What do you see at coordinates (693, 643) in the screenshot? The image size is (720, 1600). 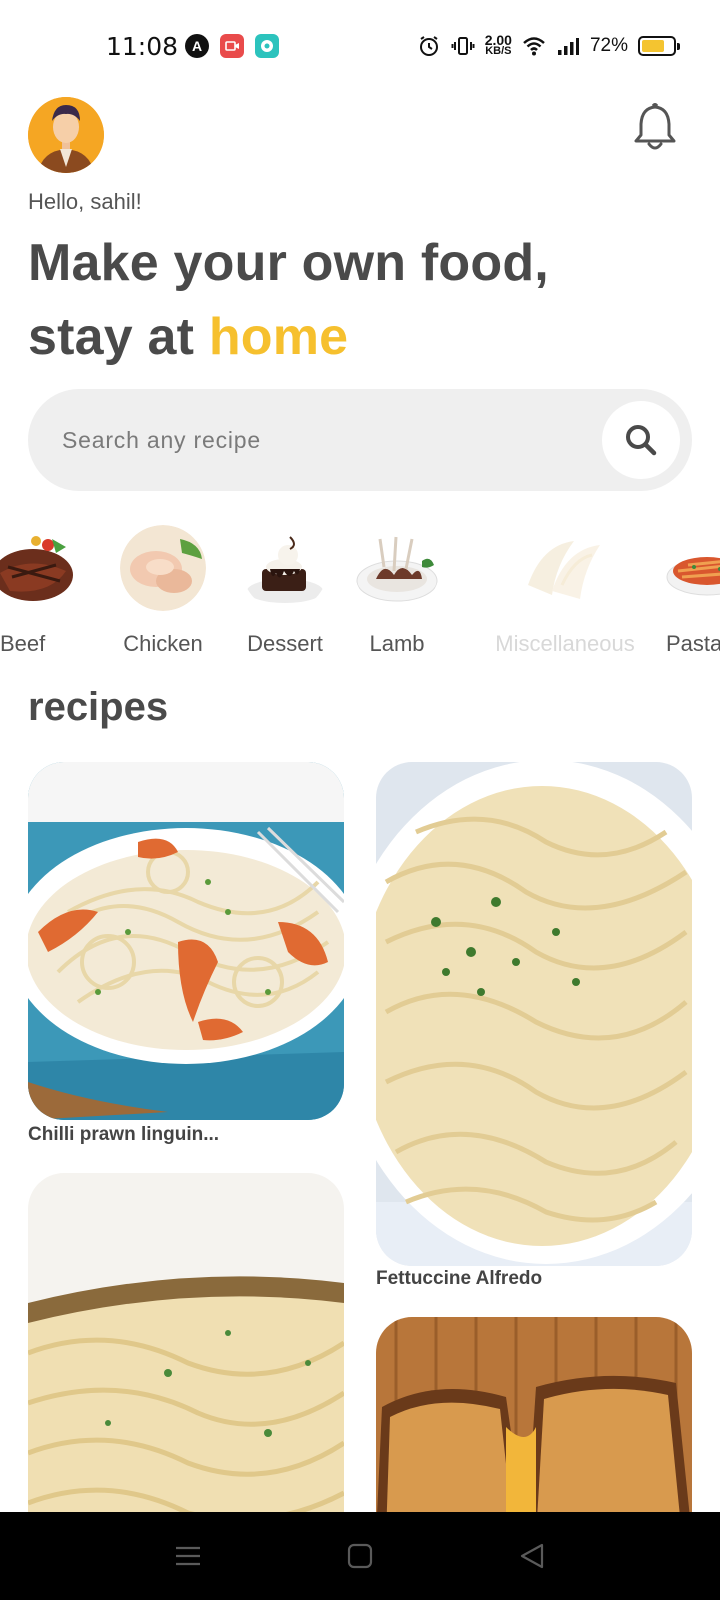 I see `category-label: Pasta` at bounding box center [693, 643].